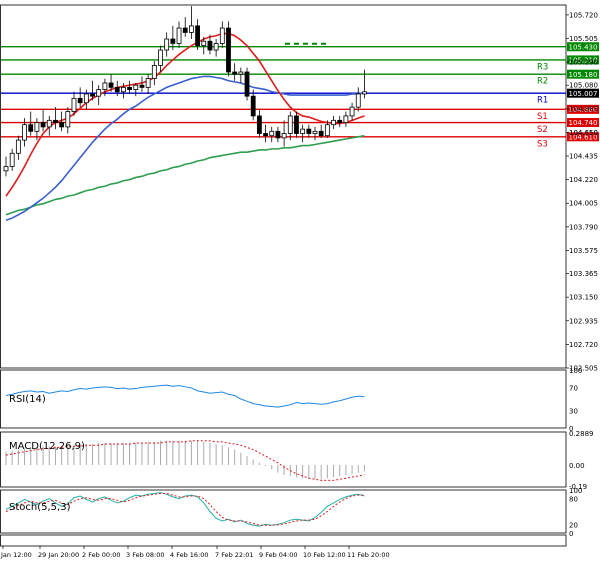 This screenshot has width=600, height=563. What do you see at coordinates (368, 555) in the screenshot?
I see `date-label: 11 Feb 20:00` at bounding box center [368, 555].